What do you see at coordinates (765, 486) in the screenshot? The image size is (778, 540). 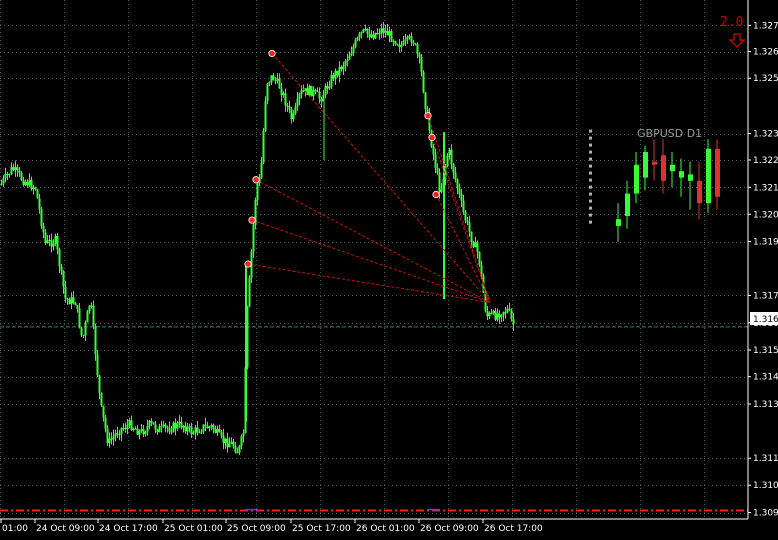 I see `y-tick-label-14: 1.310` at bounding box center [765, 486].